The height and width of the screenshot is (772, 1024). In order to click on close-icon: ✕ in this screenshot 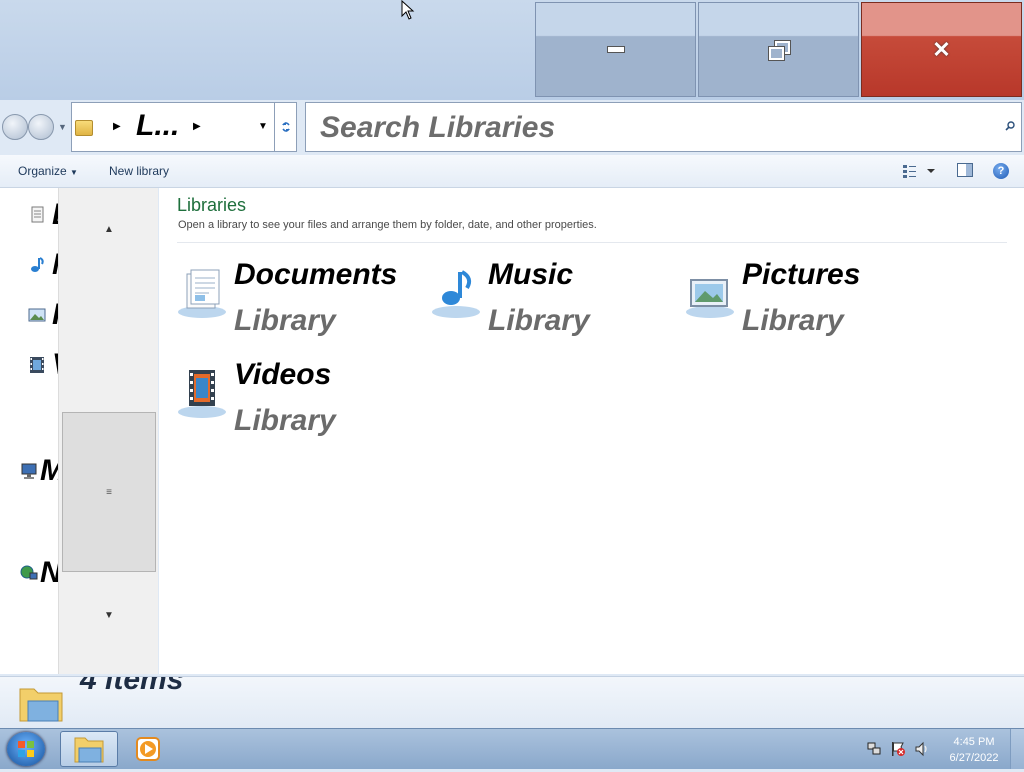, I will do `click(941, 49)`.